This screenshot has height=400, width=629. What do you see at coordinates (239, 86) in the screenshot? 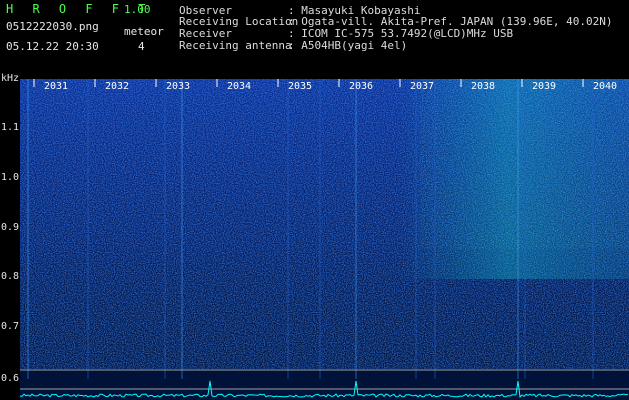
I see `x-tick-label: 2034` at bounding box center [239, 86].